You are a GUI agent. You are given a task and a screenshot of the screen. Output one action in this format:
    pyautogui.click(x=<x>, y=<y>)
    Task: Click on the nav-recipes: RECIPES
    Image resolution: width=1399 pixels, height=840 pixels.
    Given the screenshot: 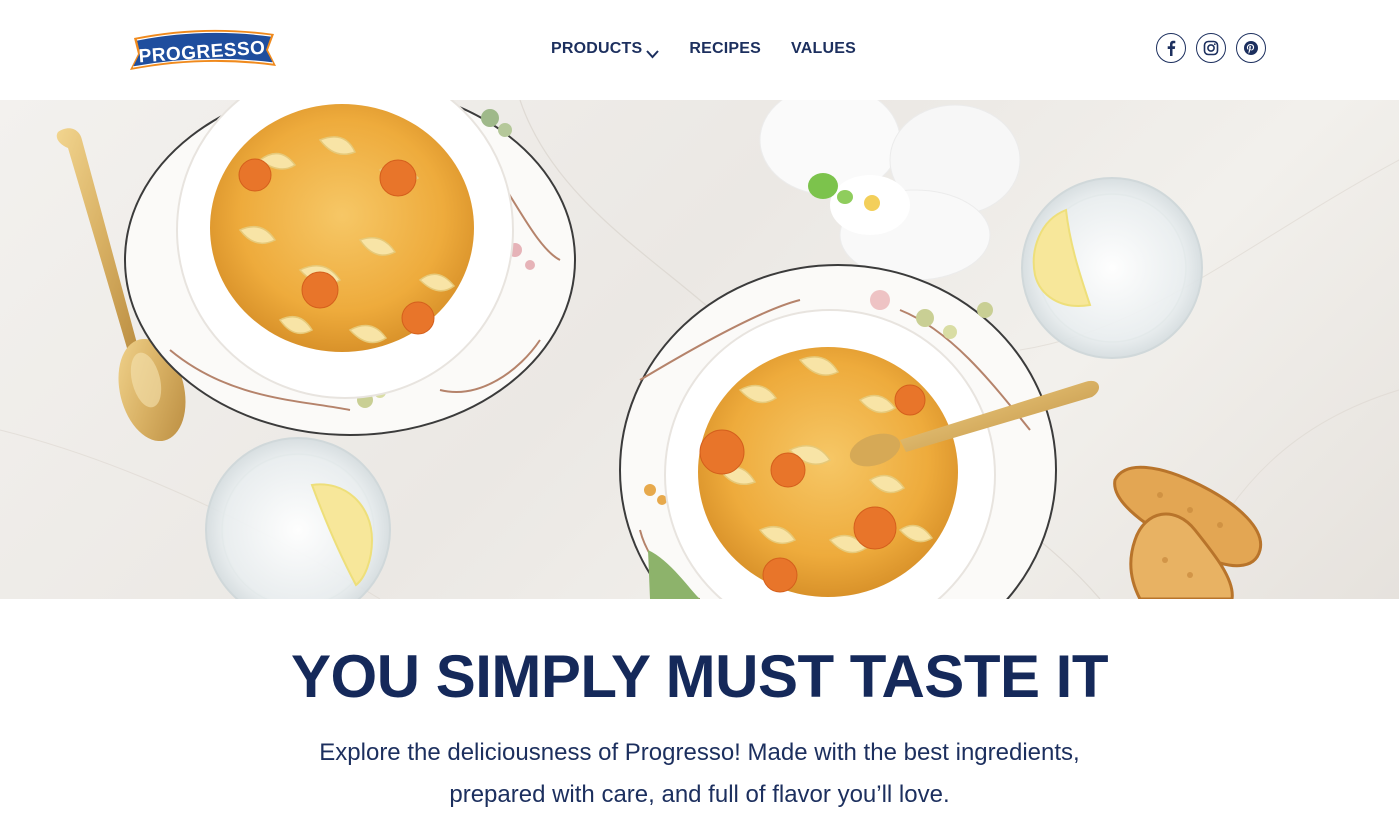 What is the action you would take?
    pyautogui.click(x=725, y=49)
    